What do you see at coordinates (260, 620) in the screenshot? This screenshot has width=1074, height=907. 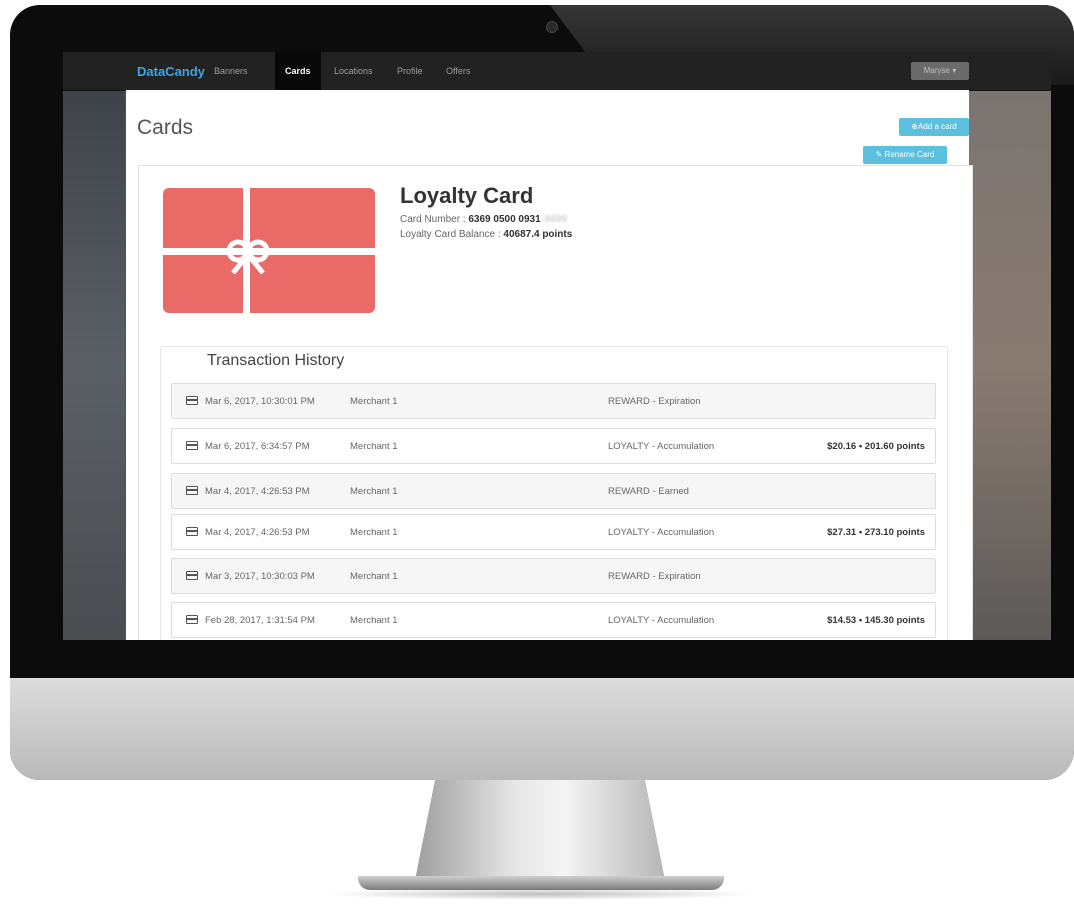 I see `transaction-date: Feb 28, 2017, 1:31:54 PM` at bounding box center [260, 620].